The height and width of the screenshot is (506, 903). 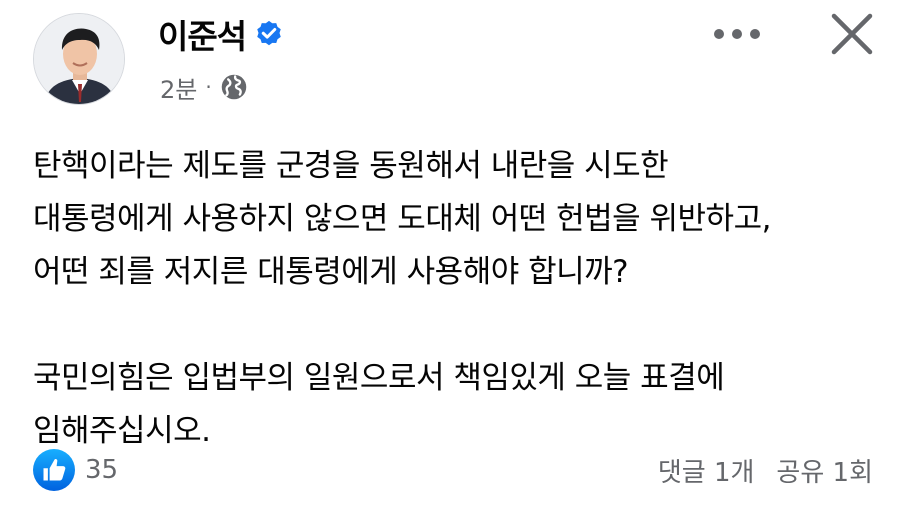 What do you see at coordinates (204, 87) in the screenshot?
I see `post-meta: 2분 ·` at bounding box center [204, 87].